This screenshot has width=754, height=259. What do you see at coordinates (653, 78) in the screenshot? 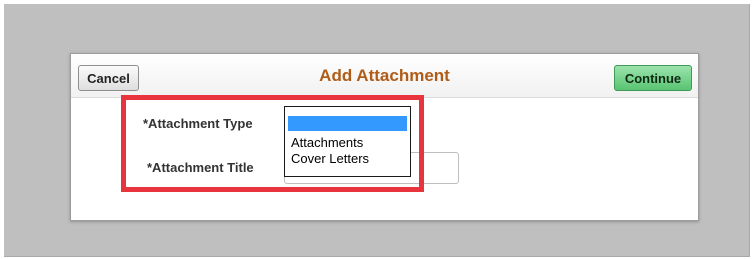
I see `continue-button: Continue` at bounding box center [653, 78].